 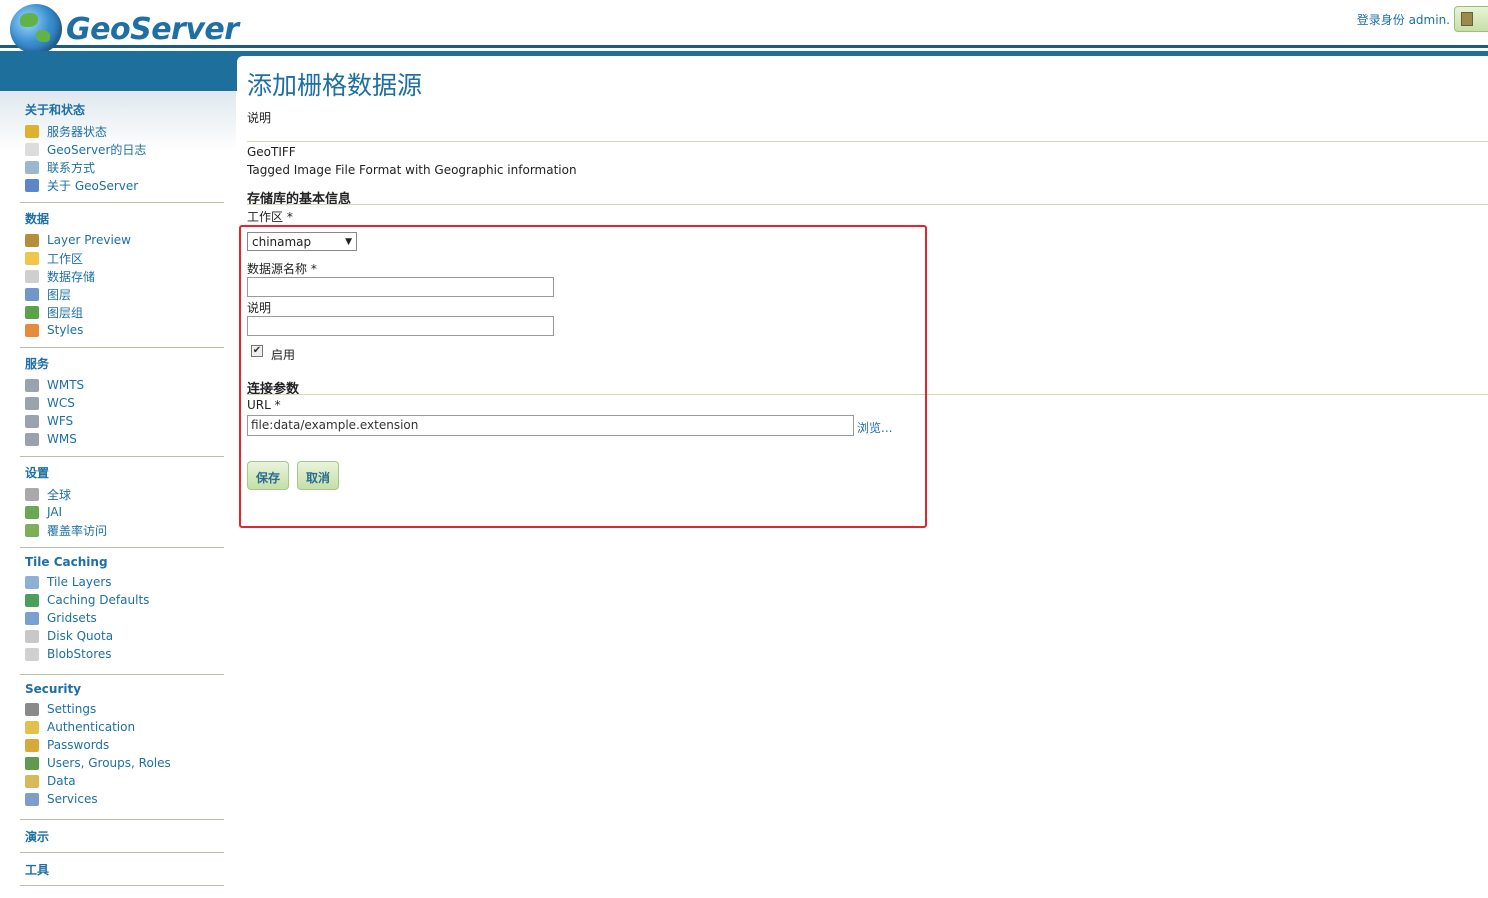 I want to click on sidebar-item-label: 图层组, so click(x=65, y=312).